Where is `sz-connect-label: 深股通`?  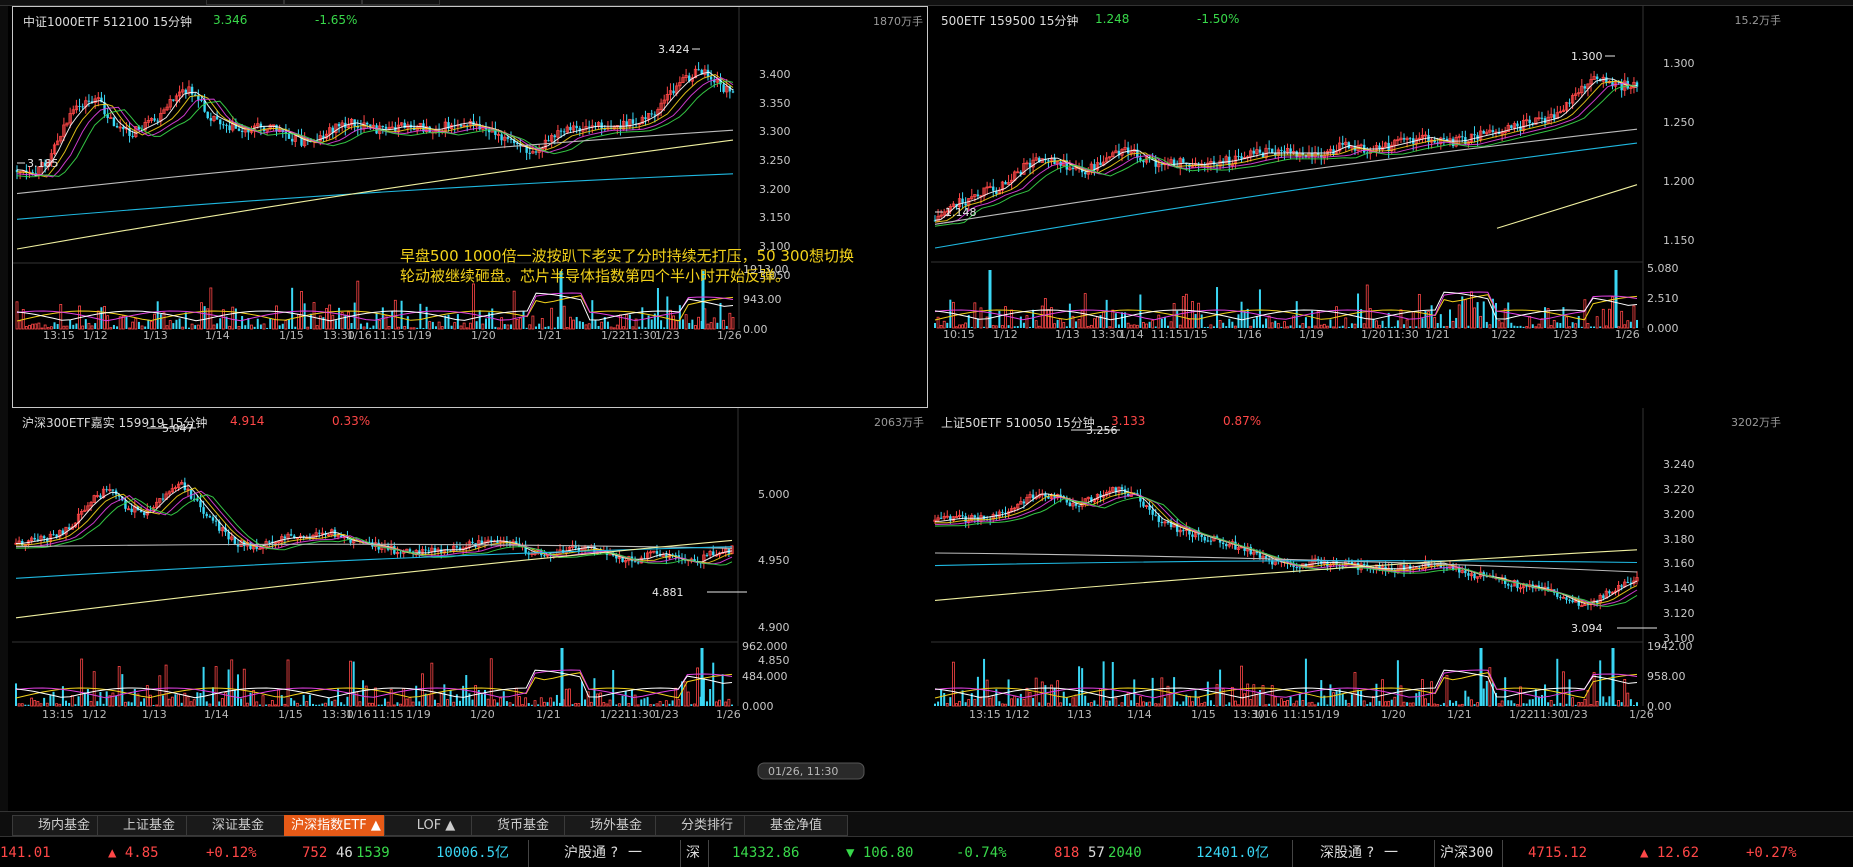
sz-connect-label: 深股通 is located at coordinates (1341, 853).